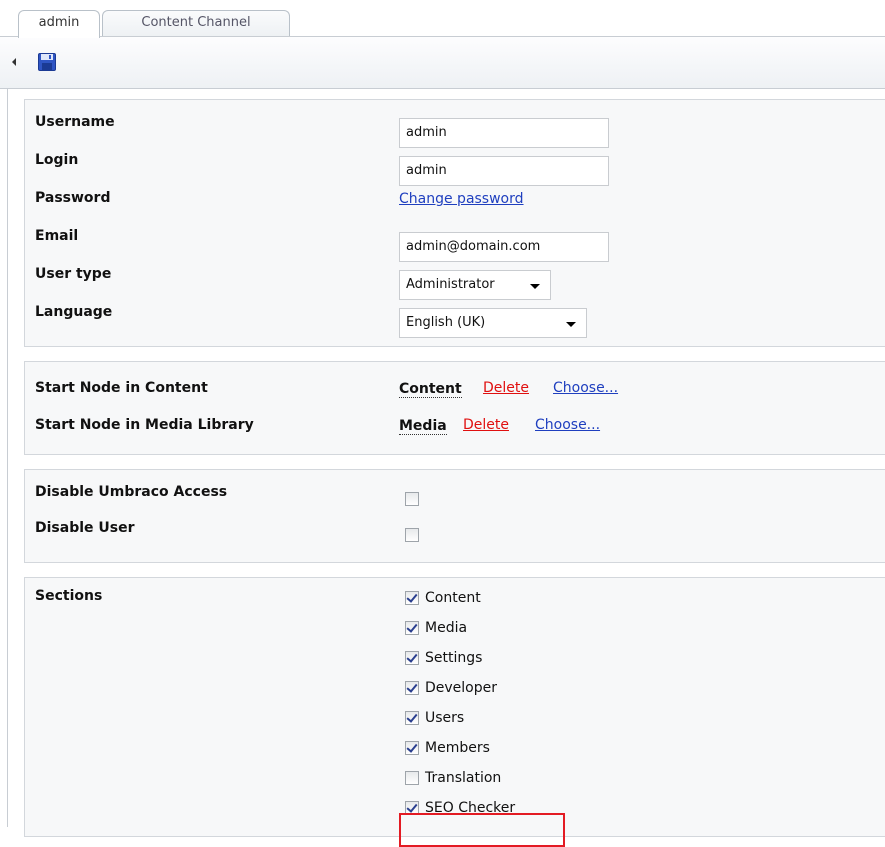 Image resolution: width=885 pixels, height=847 pixels. What do you see at coordinates (75, 122) in the screenshot?
I see `username-label: Username` at bounding box center [75, 122].